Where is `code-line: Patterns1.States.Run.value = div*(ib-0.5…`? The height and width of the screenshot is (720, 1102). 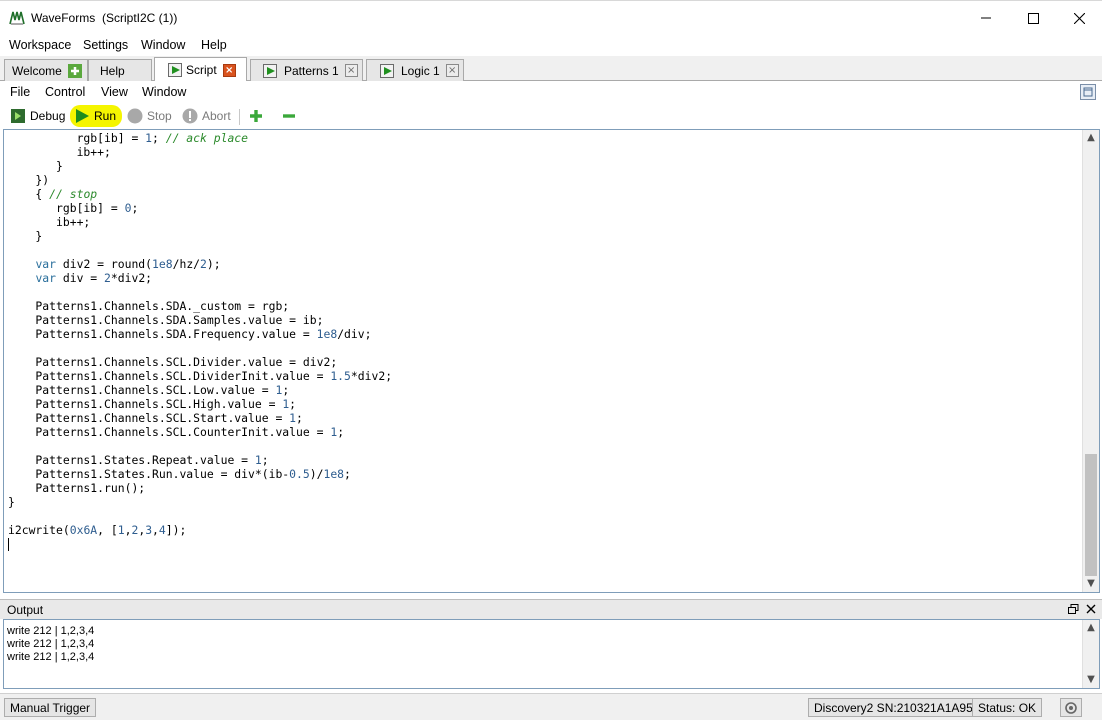
code-line: Patterns1.States.Run.value = div*(ib-0.5… is located at coordinates (179, 474).